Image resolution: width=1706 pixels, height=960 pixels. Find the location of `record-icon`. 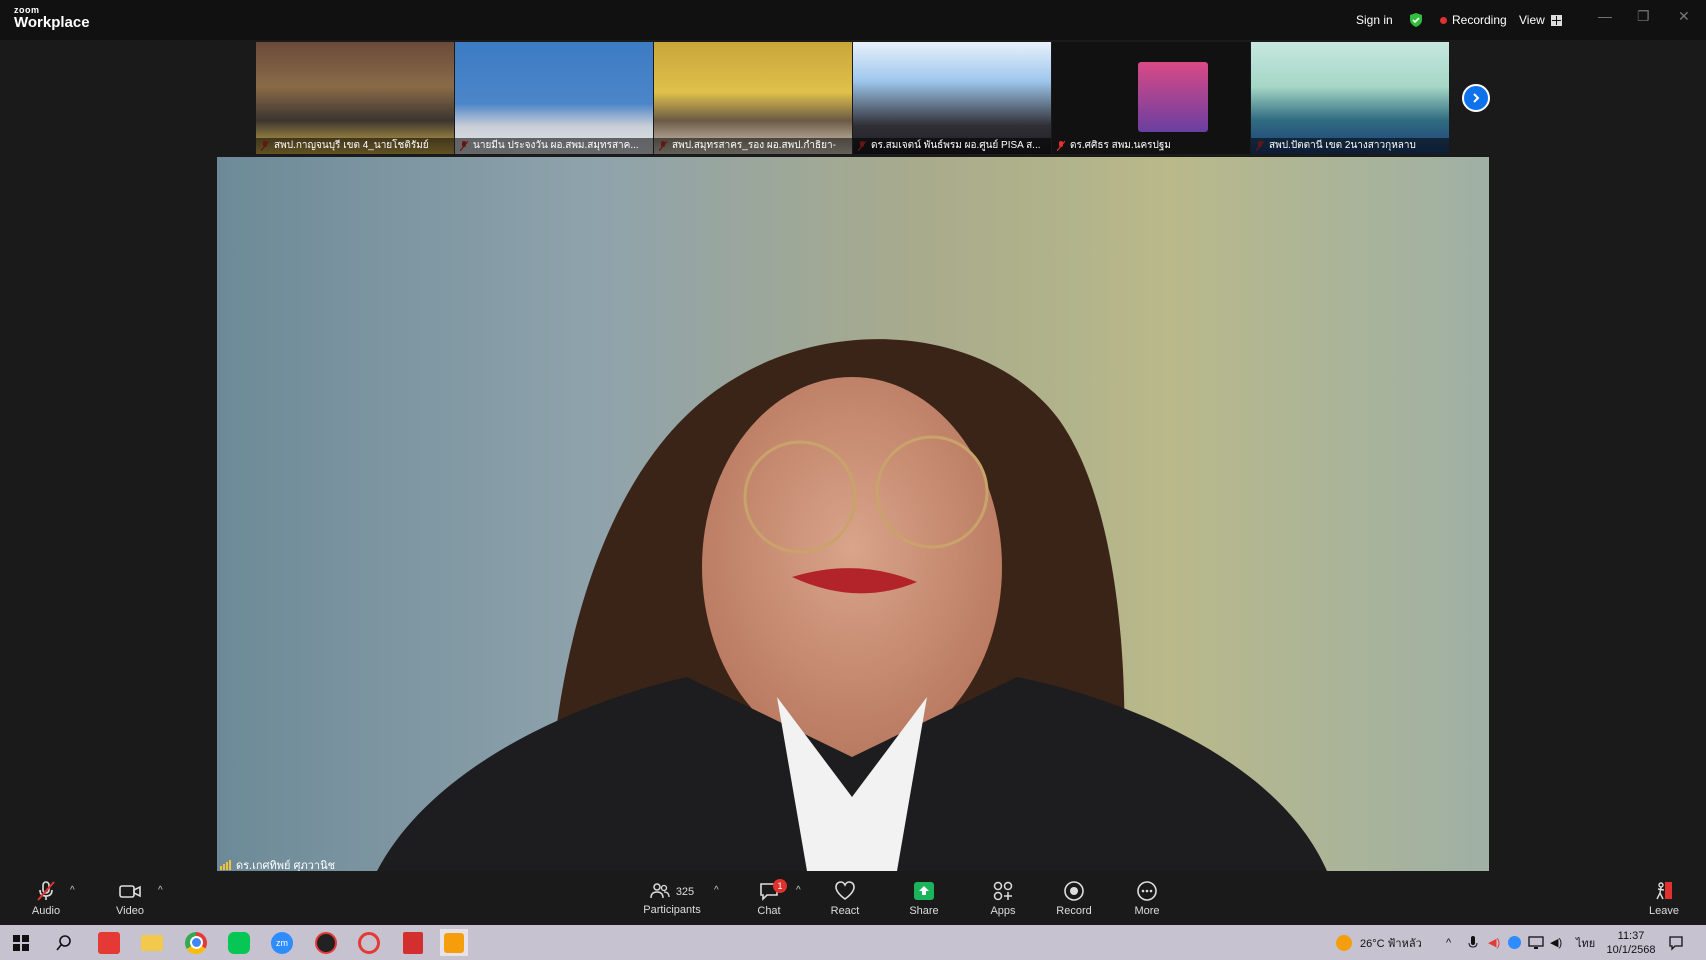

record-icon is located at coordinates (1074, 890).